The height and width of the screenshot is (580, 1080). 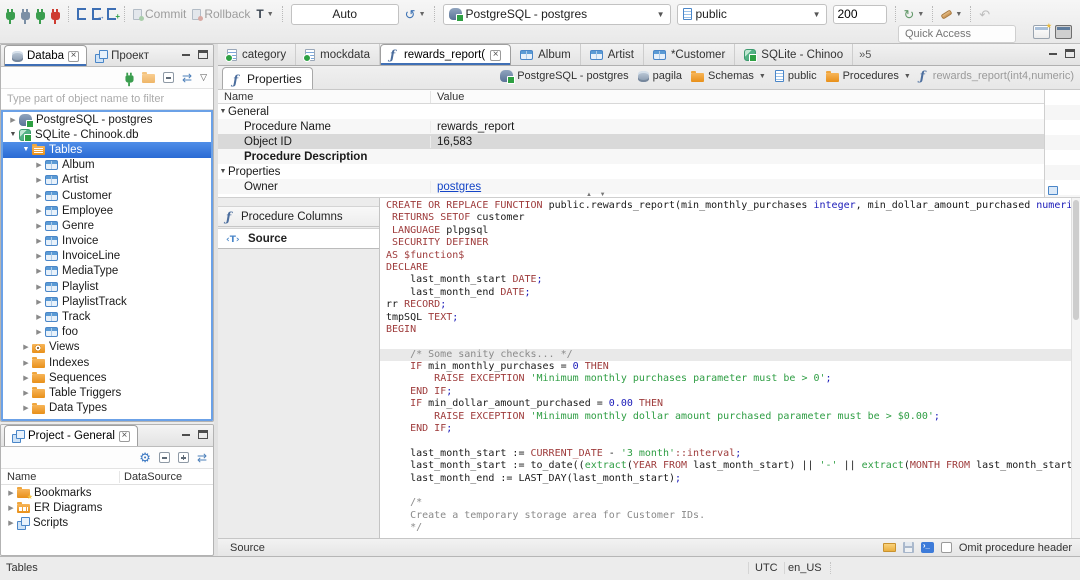 I want to click on property-row-owner: Owner postgres, so click(x=631, y=186).